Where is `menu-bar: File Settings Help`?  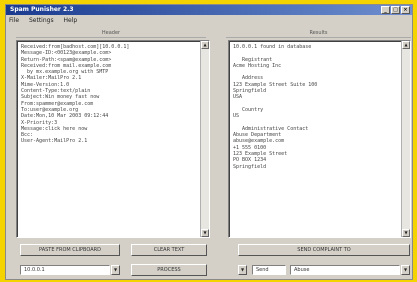
menu-bar: File Settings Help is located at coordinates (209, 21).